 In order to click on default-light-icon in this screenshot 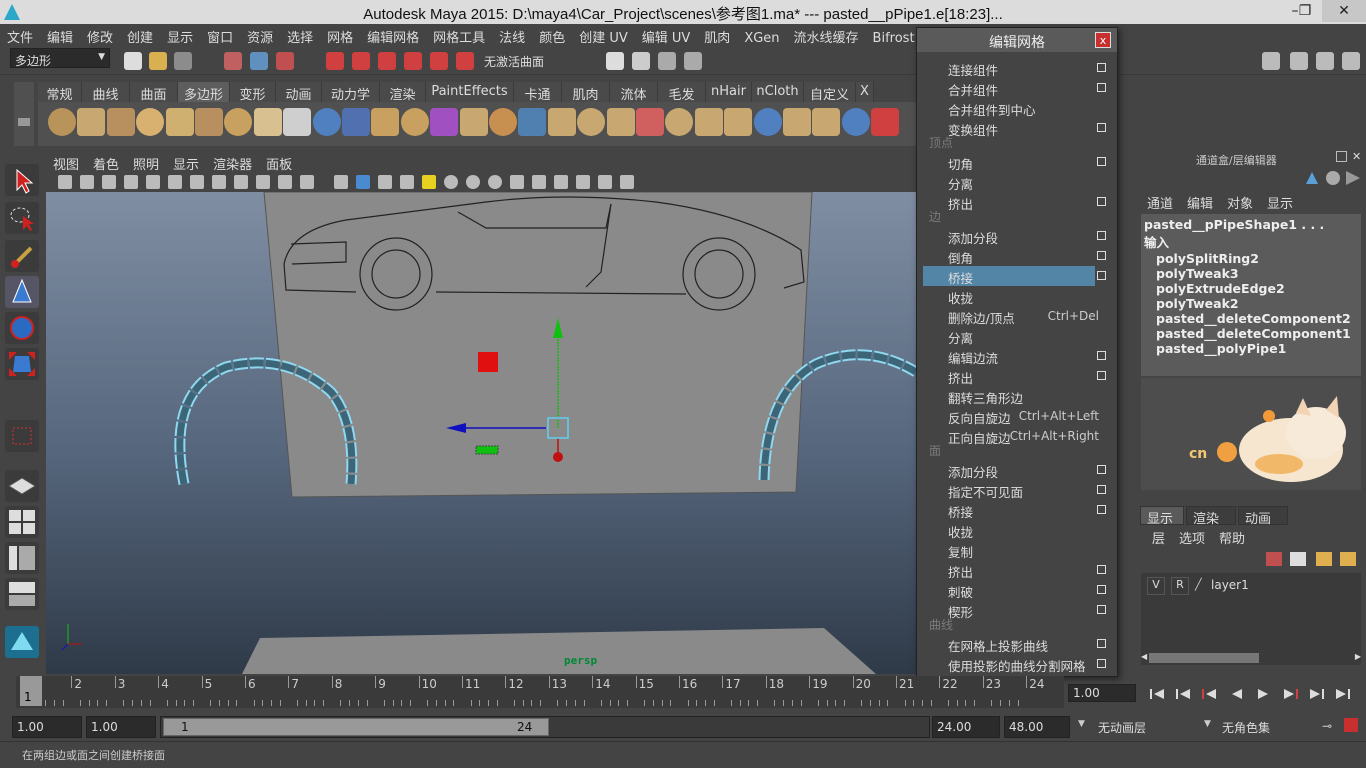, I will do `click(429, 182)`.